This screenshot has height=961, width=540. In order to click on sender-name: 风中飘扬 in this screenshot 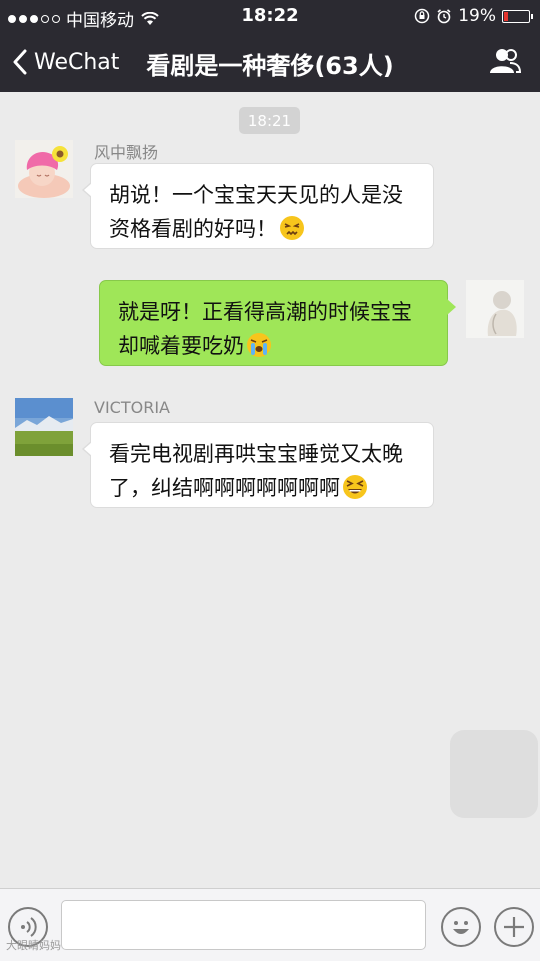, I will do `click(126, 152)`.